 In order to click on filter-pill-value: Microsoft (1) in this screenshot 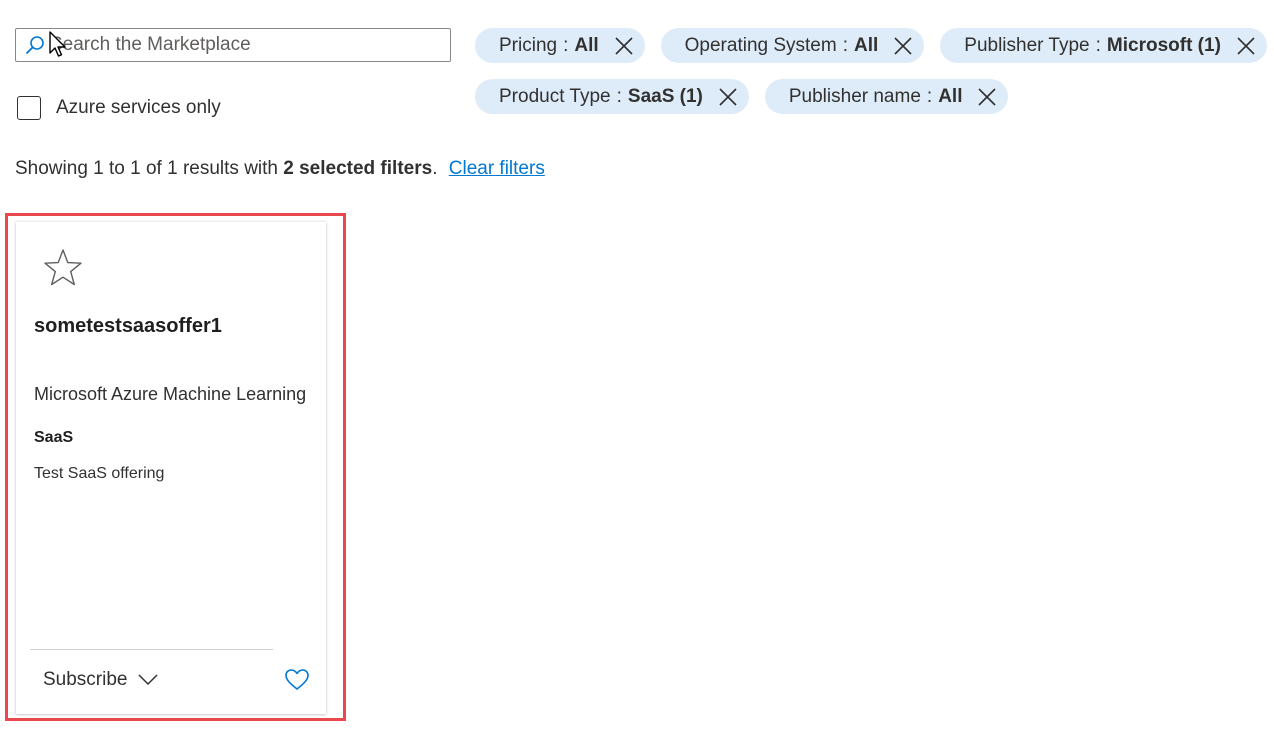, I will do `click(1163, 45)`.